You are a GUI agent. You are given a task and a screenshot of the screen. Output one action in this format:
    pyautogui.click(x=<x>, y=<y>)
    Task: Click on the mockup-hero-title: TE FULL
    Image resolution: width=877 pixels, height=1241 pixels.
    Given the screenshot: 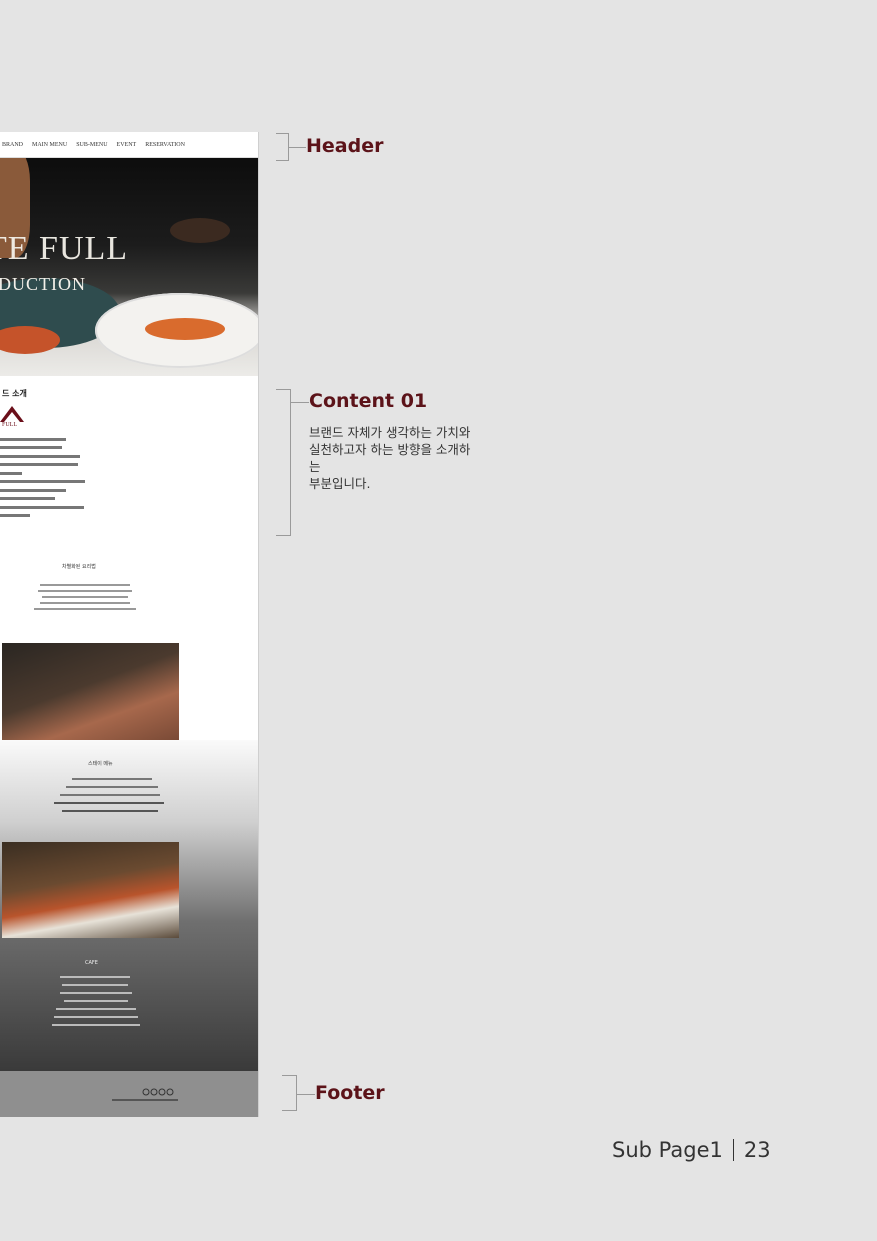 What is the action you would take?
    pyautogui.click(x=64, y=248)
    